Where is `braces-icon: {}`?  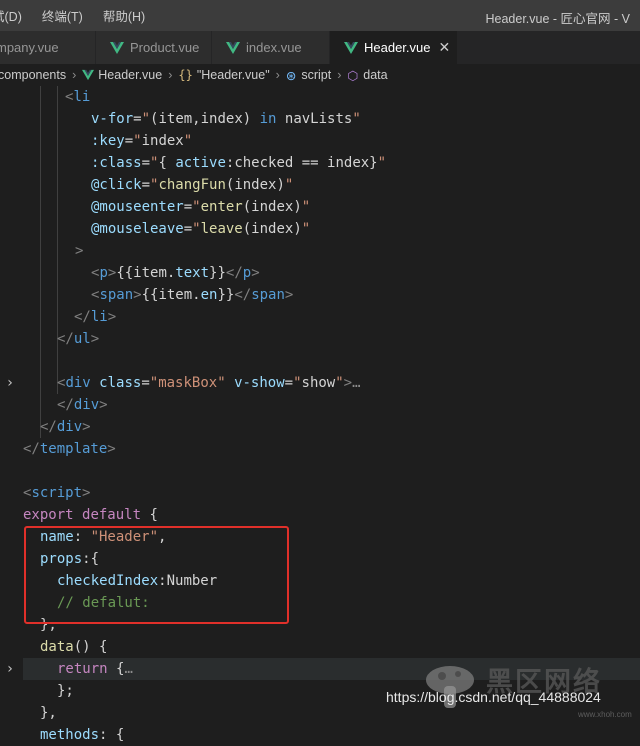 braces-icon: {} is located at coordinates (185, 75).